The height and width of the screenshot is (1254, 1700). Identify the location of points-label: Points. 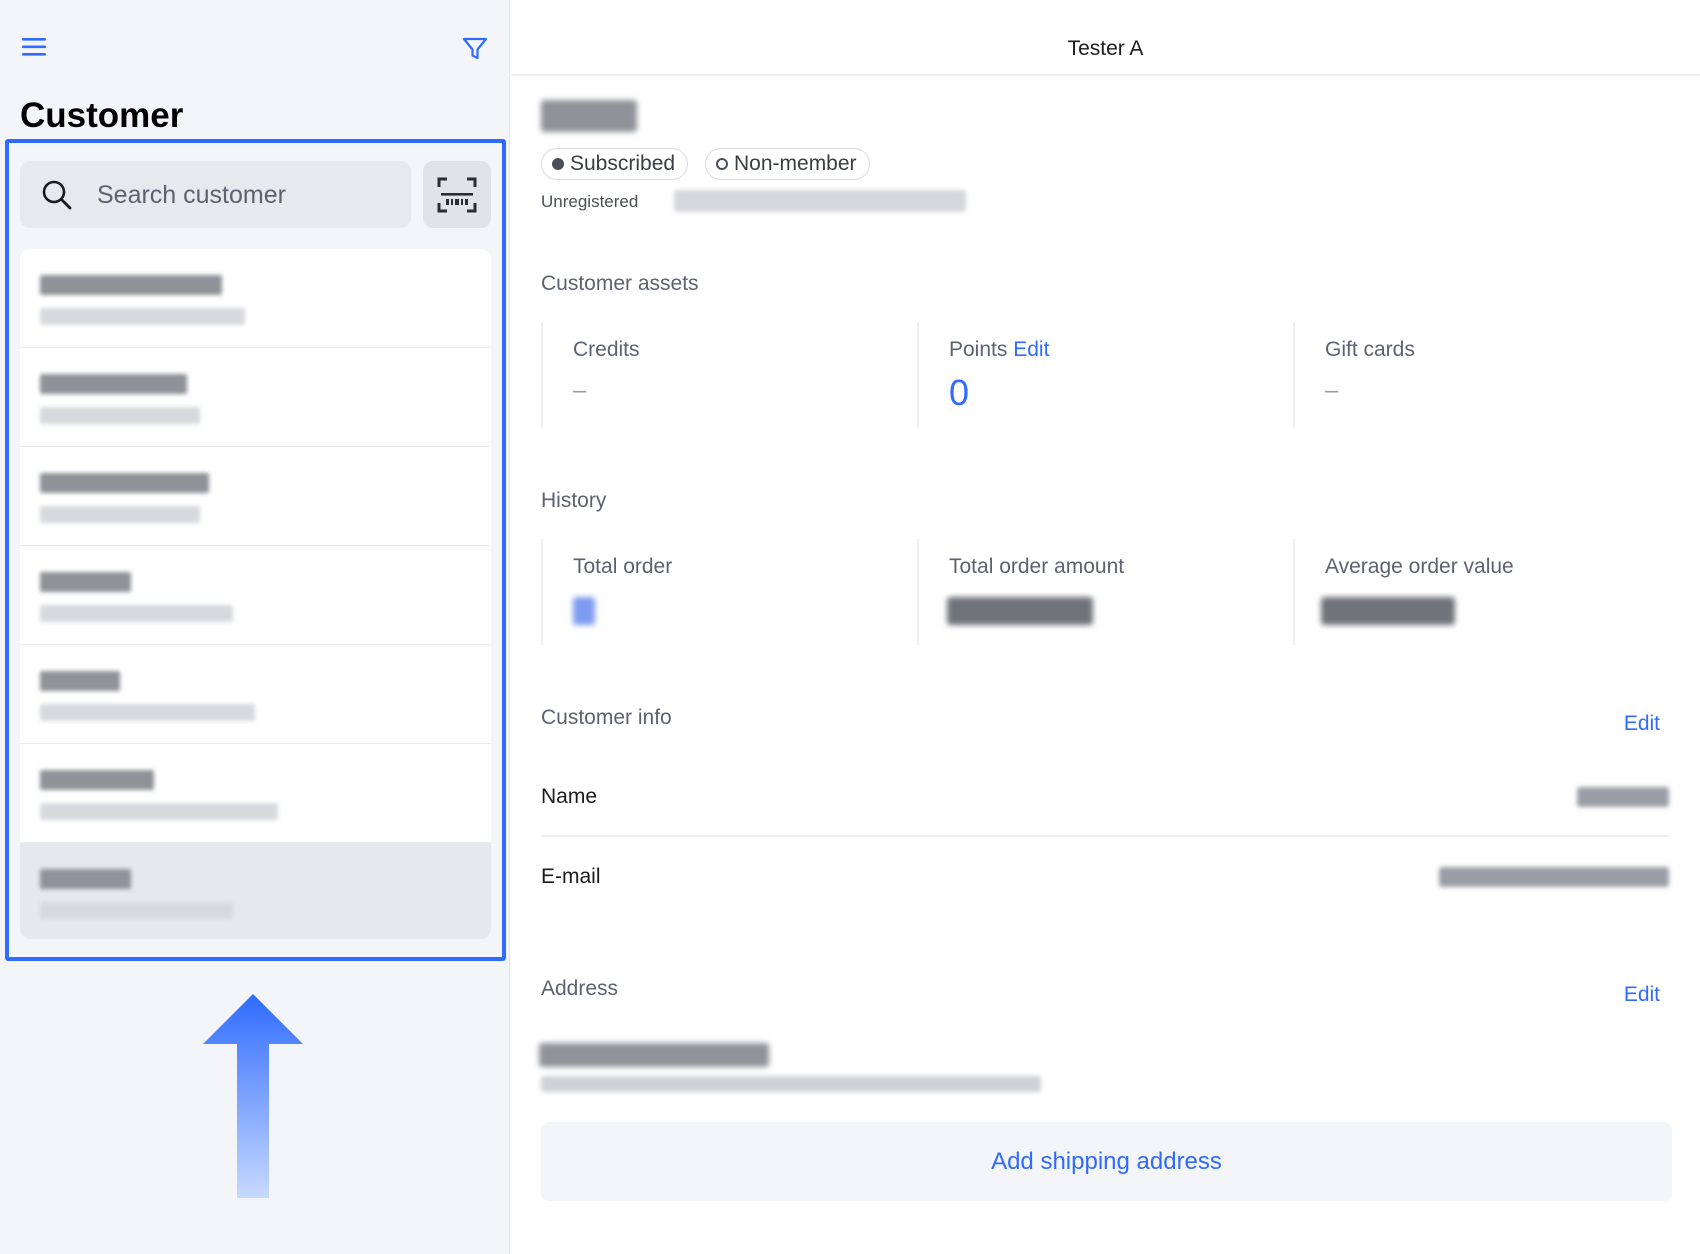
(978, 349).